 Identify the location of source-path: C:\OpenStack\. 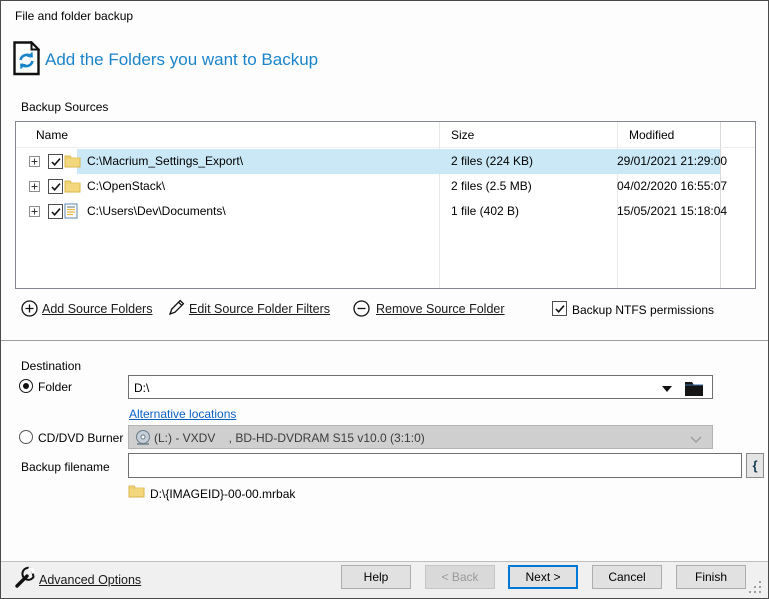
(126, 186).